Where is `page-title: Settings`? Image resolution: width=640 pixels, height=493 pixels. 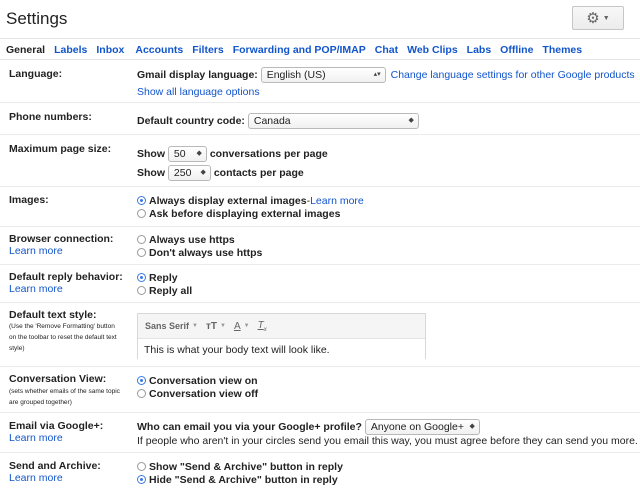 page-title: Settings is located at coordinates (37, 18).